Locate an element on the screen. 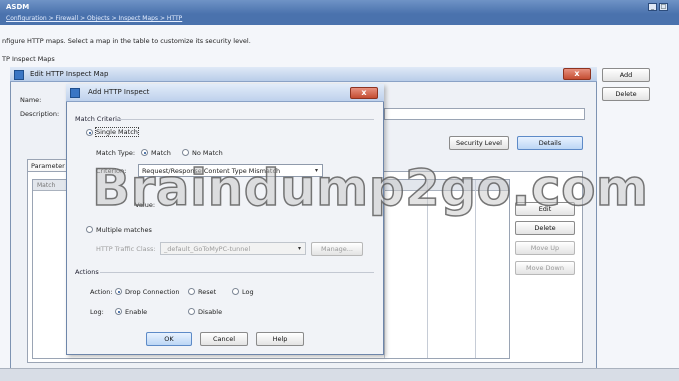 The height and width of the screenshot is (381, 679). chevron-down-icon: ▾ is located at coordinates (299, 248).